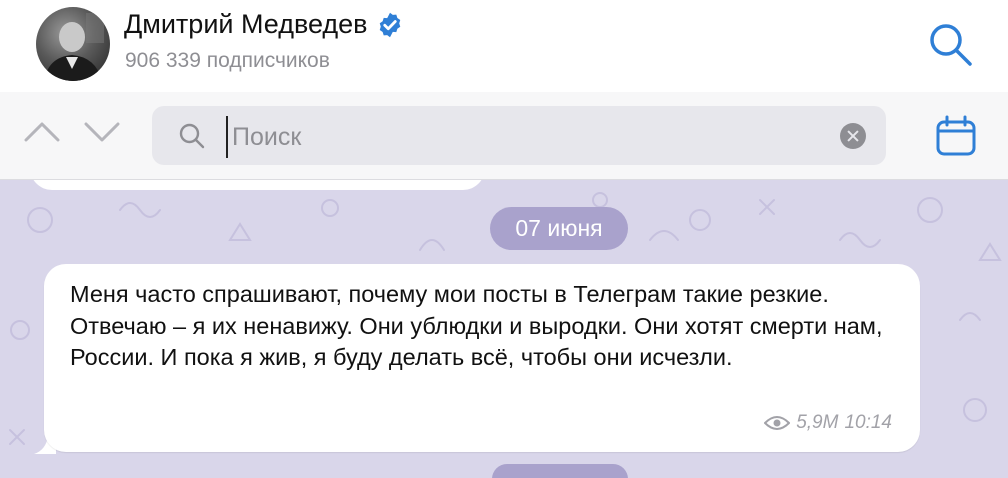  I want to click on view-count: 5,9M, so click(817, 422).